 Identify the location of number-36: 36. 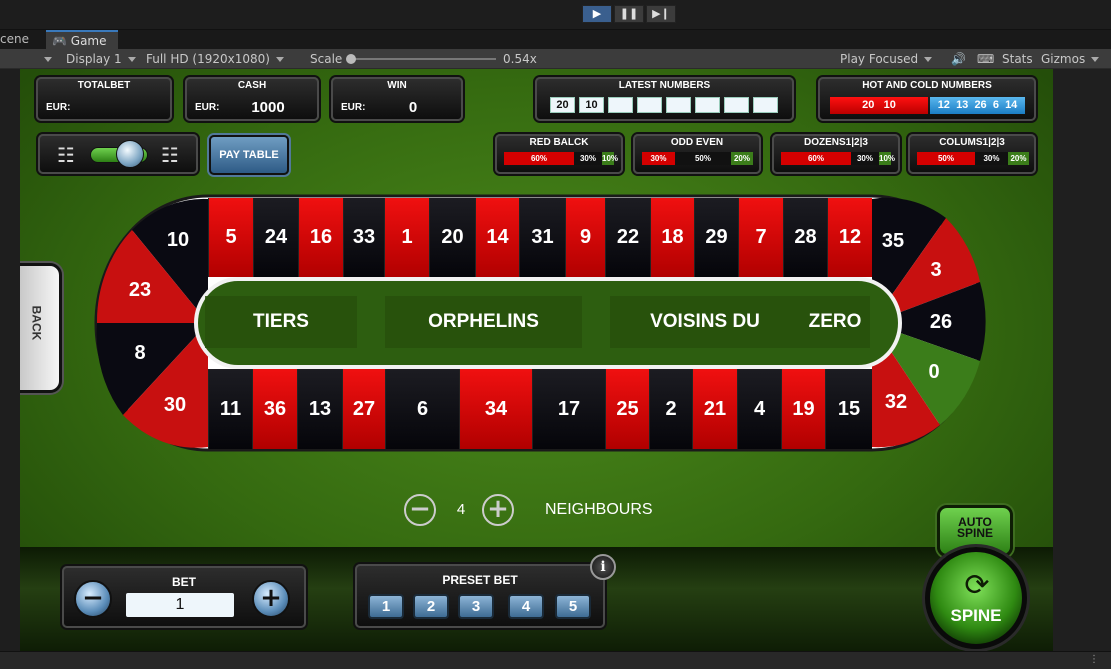
(274, 409).